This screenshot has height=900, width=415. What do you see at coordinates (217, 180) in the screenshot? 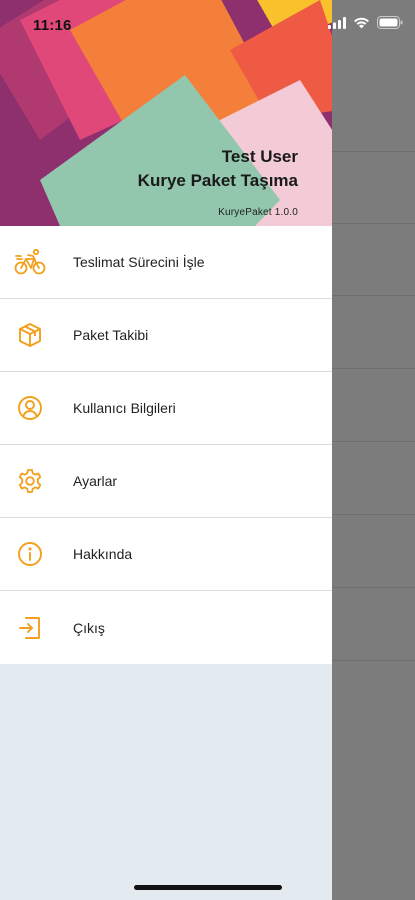
I see `app-subtitle: Kurye Paket Taşıma` at bounding box center [217, 180].